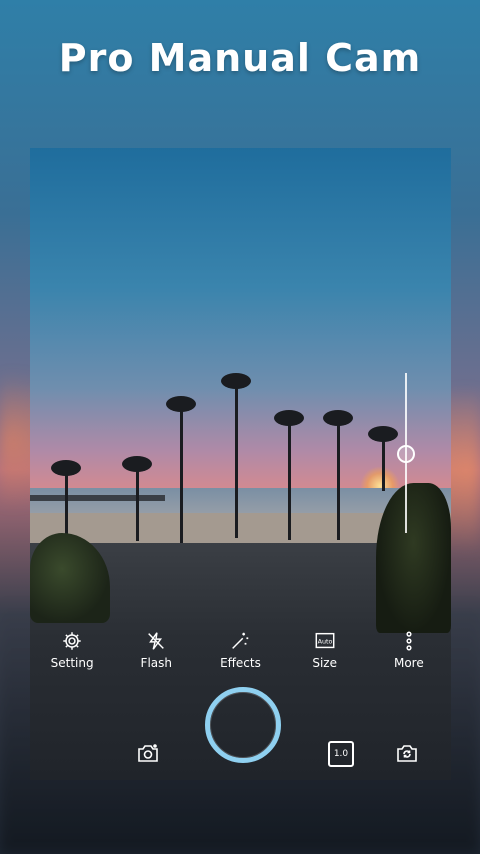 Image resolution: width=480 pixels, height=854 pixels. Describe the element at coordinates (72, 641) in the screenshot. I see `gear-icon` at that location.